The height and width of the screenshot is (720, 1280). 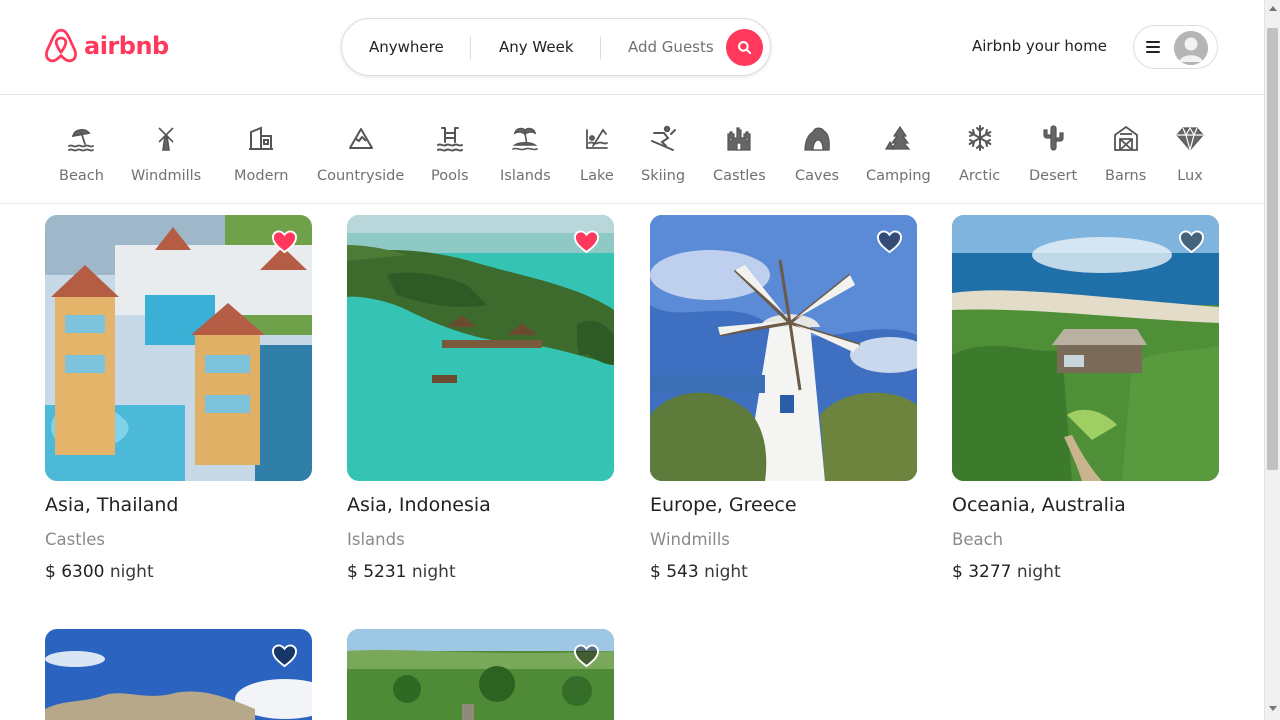 I want to click on listing-category: Islands, so click(x=376, y=539).